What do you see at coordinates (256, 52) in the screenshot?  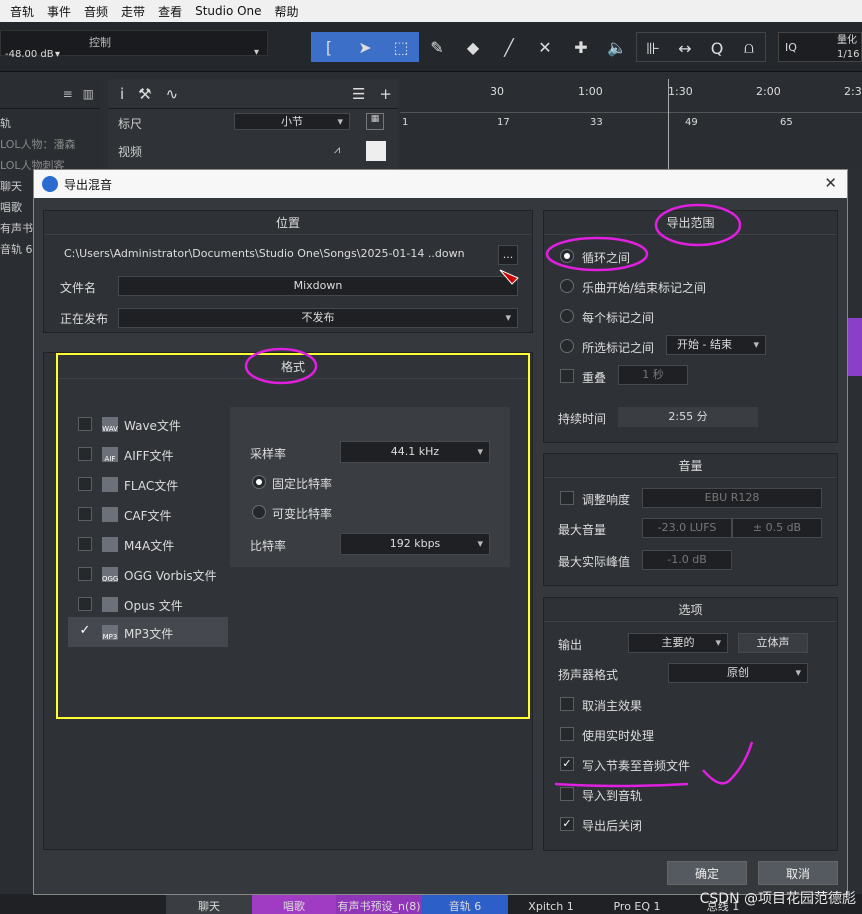 I see `control-dropdown-icon: ▾` at bounding box center [256, 52].